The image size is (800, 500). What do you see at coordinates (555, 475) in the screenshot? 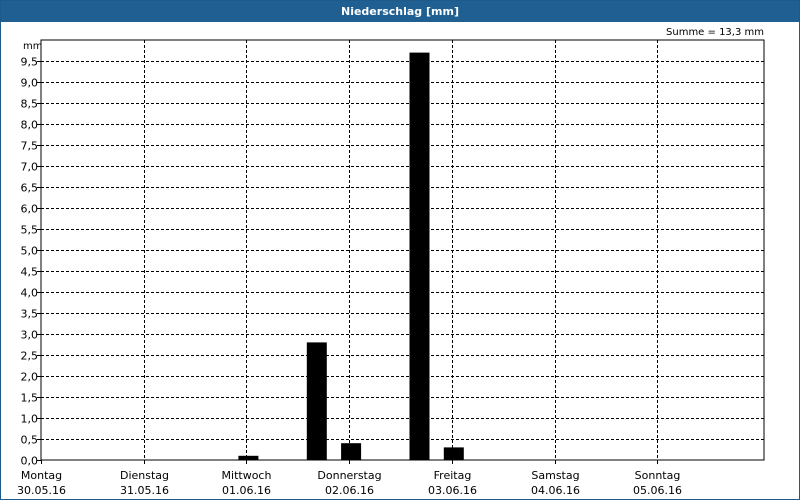
I see `x-day-label: Samstag` at bounding box center [555, 475].